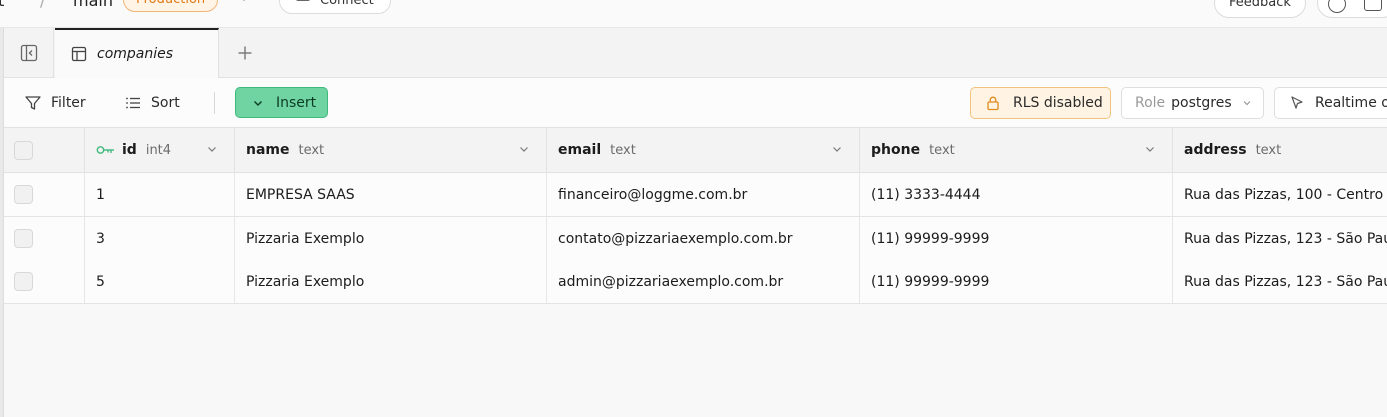  What do you see at coordinates (296, 102) in the screenshot?
I see `insert-label: Insert` at bounding box center [296, 102].